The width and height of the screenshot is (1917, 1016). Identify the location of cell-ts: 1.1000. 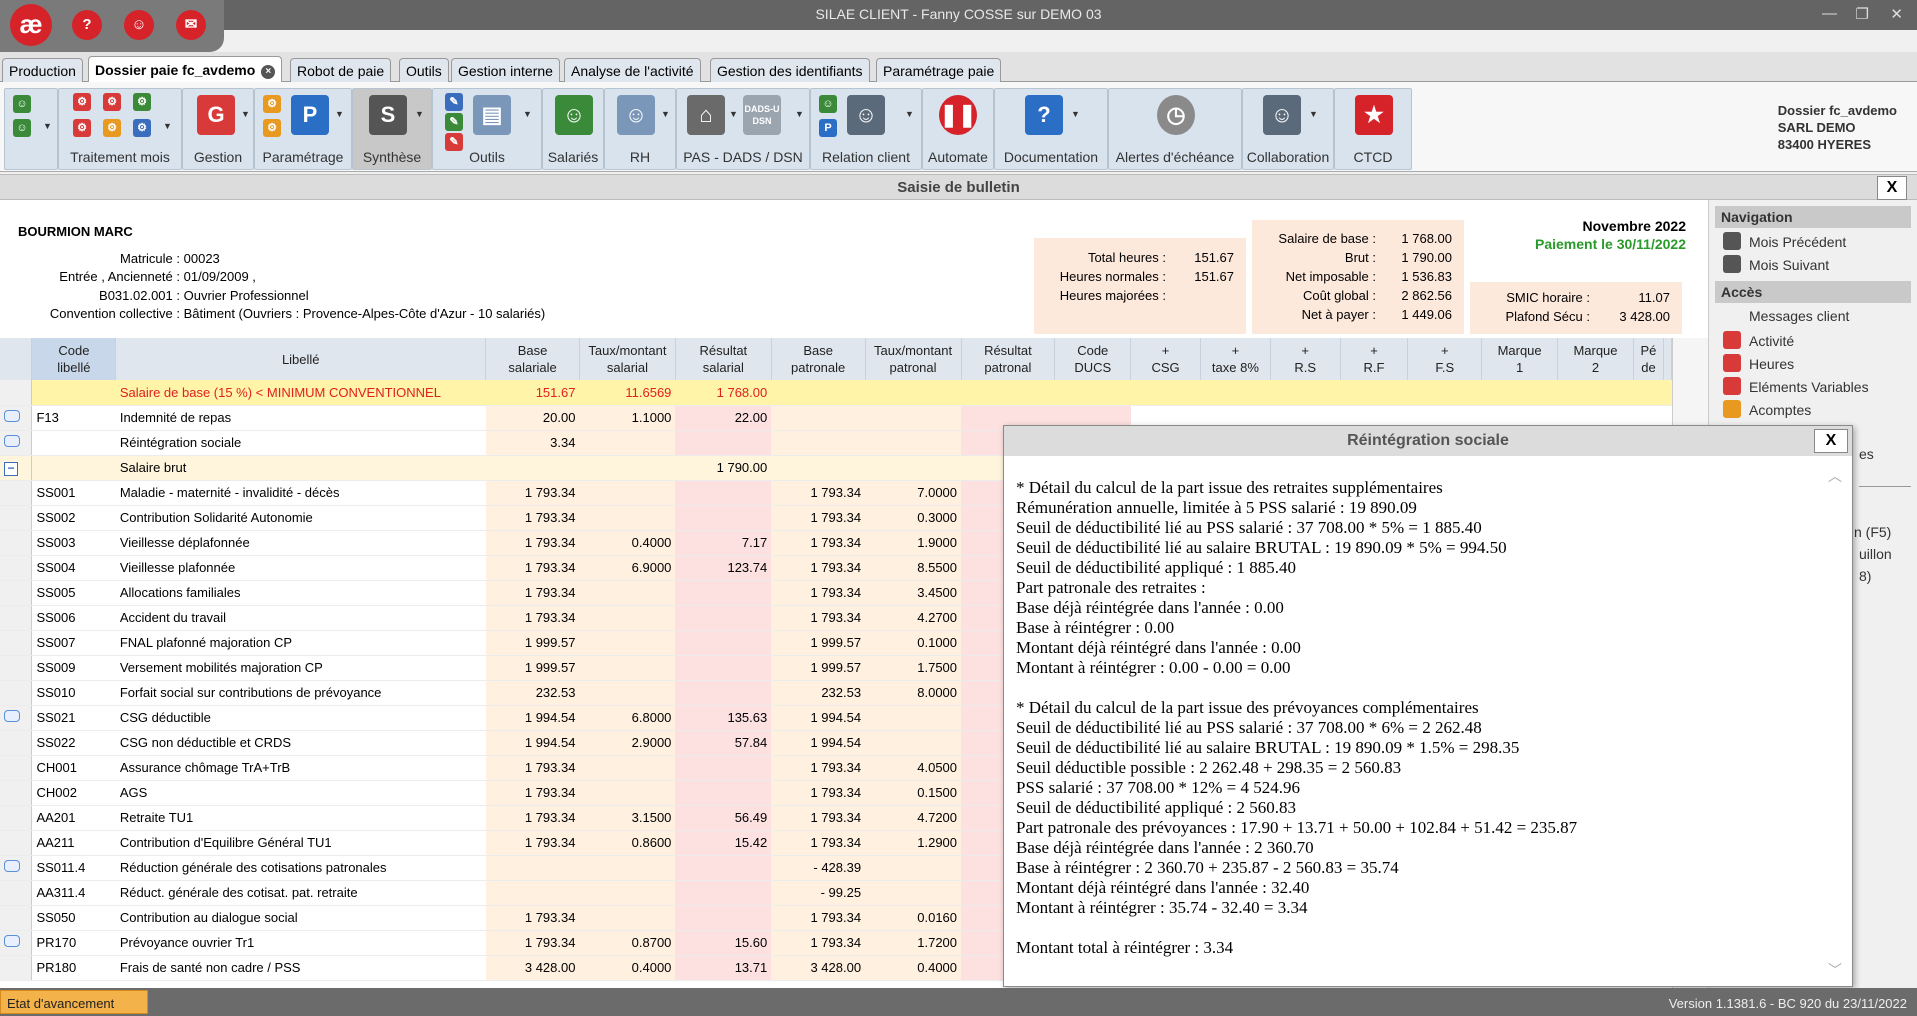
(627, 418).